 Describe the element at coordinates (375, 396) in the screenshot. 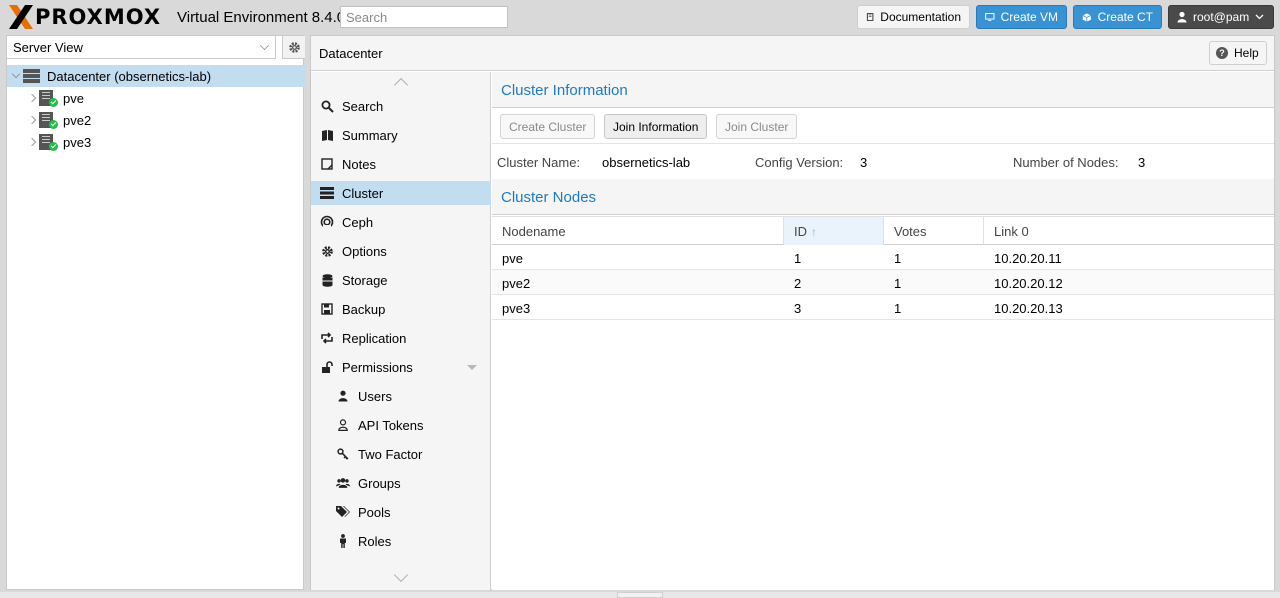

I see `nav-item-label: Users` at that location.